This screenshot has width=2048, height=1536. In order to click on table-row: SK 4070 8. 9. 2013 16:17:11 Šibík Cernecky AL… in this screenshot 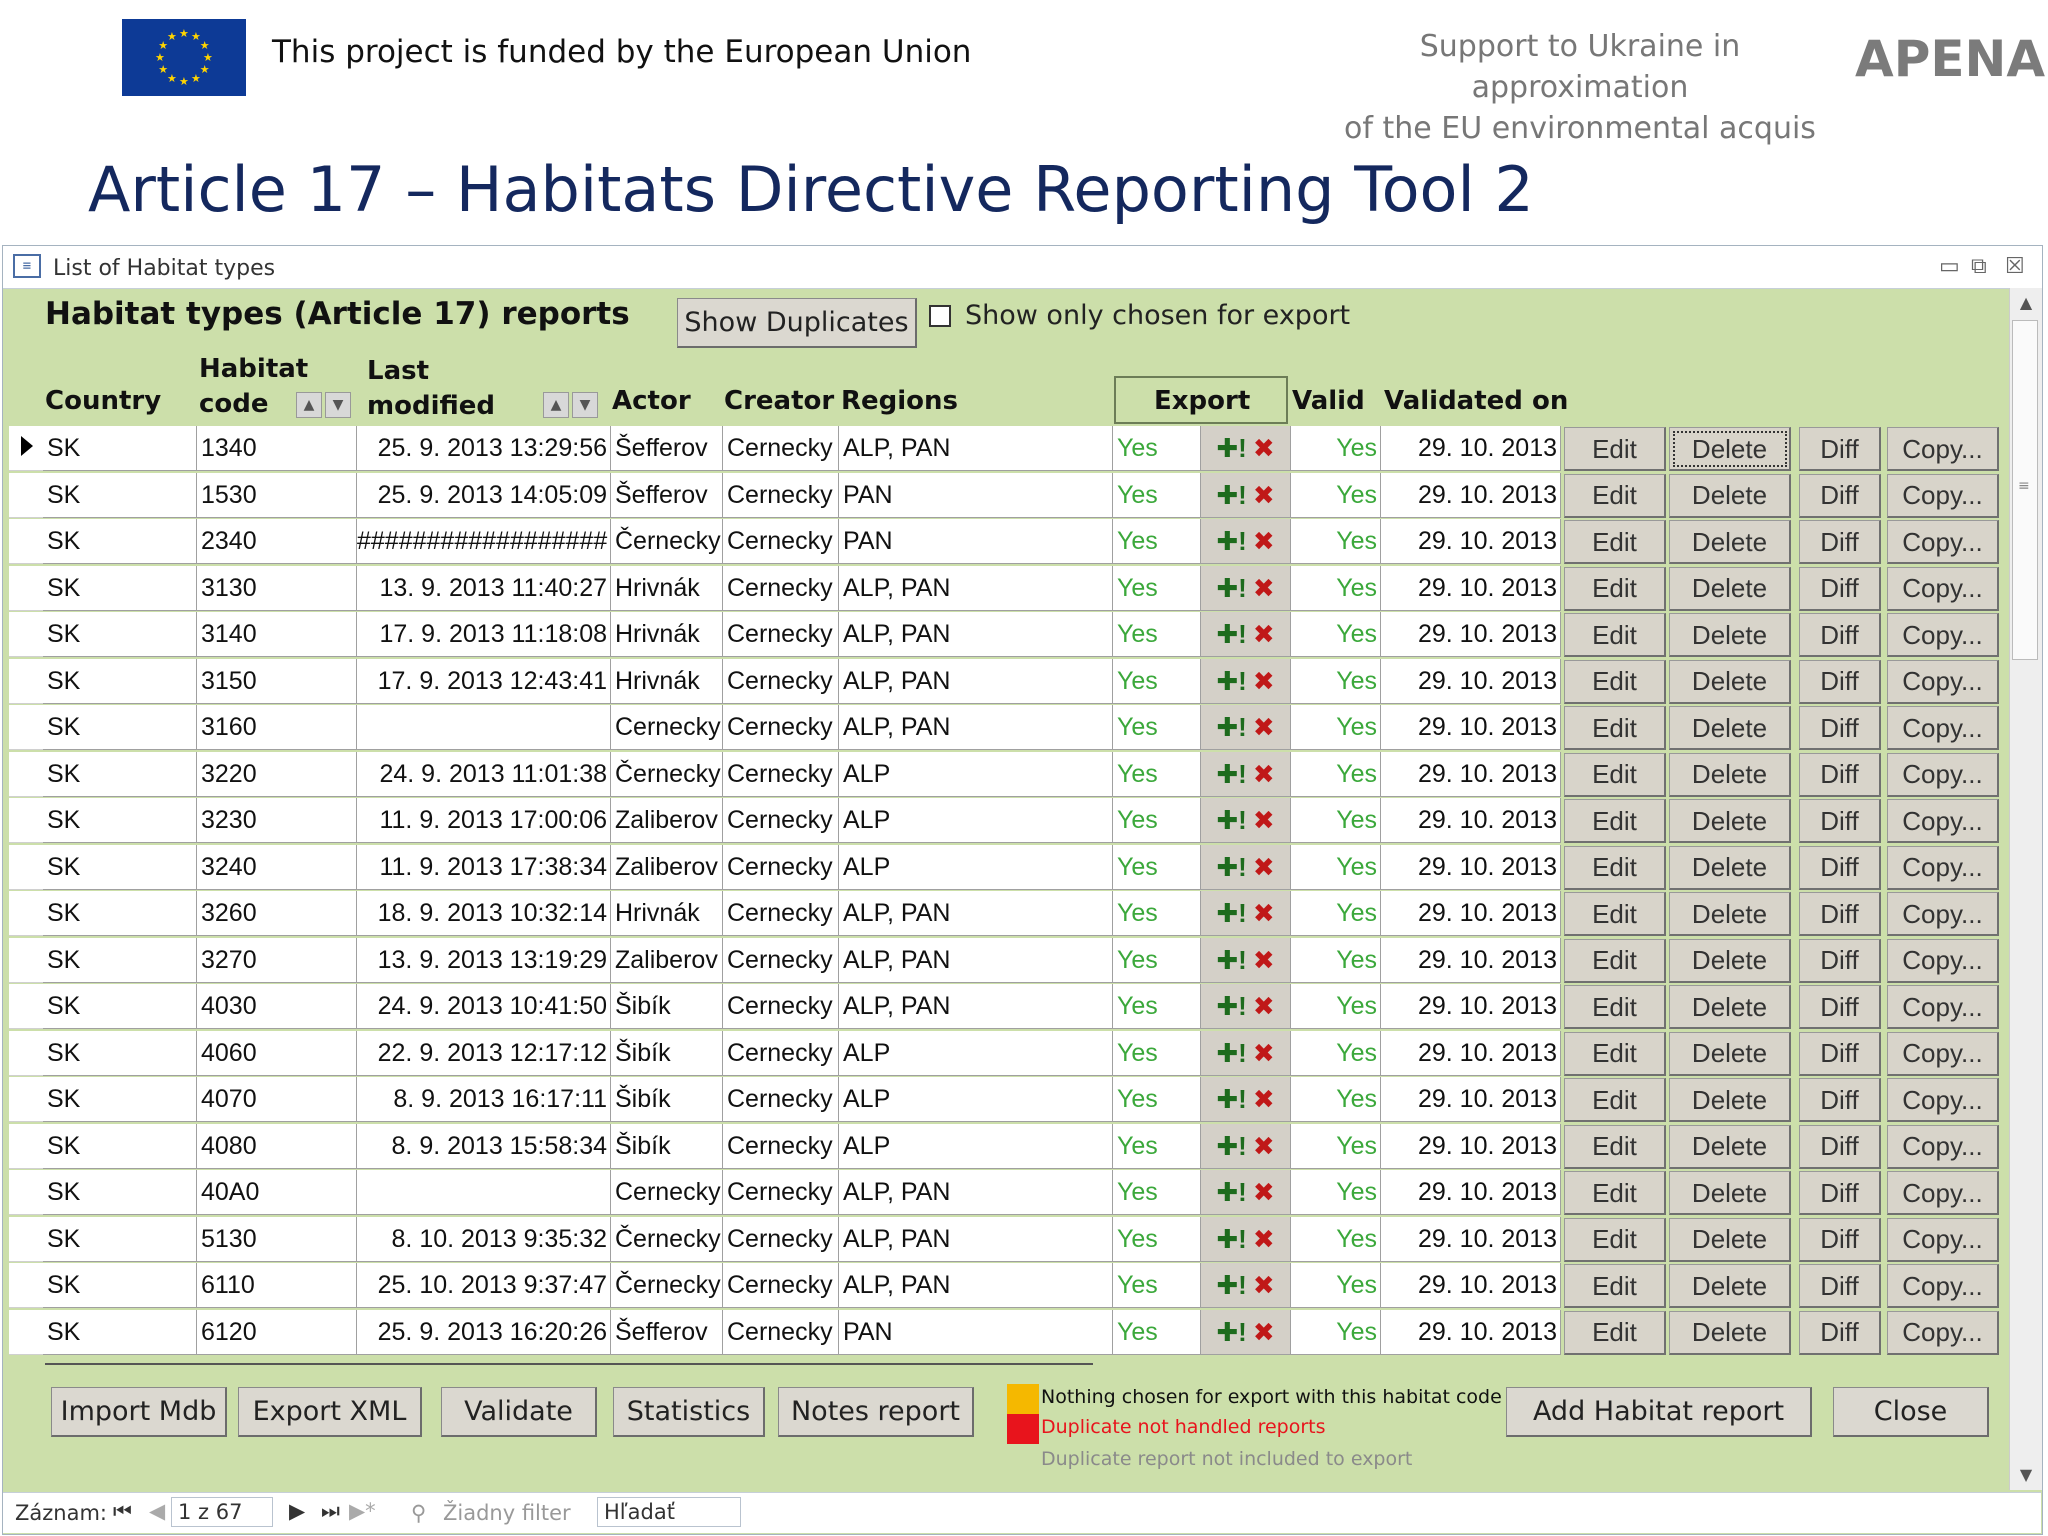, I will do `click(1003, 1100)`.